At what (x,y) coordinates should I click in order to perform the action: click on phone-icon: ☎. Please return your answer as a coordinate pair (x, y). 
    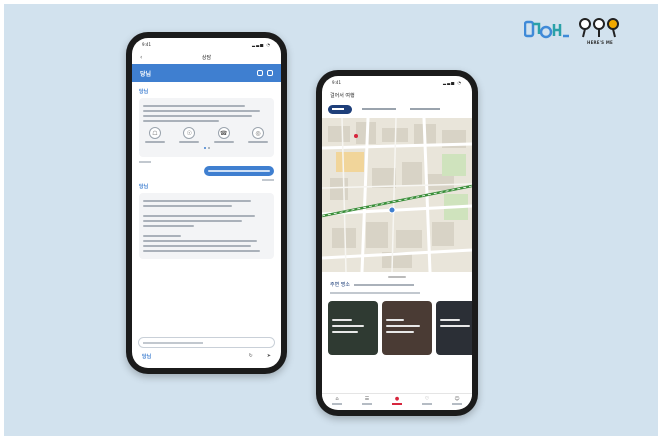
    Looking at the image, I should click on (223, 133).